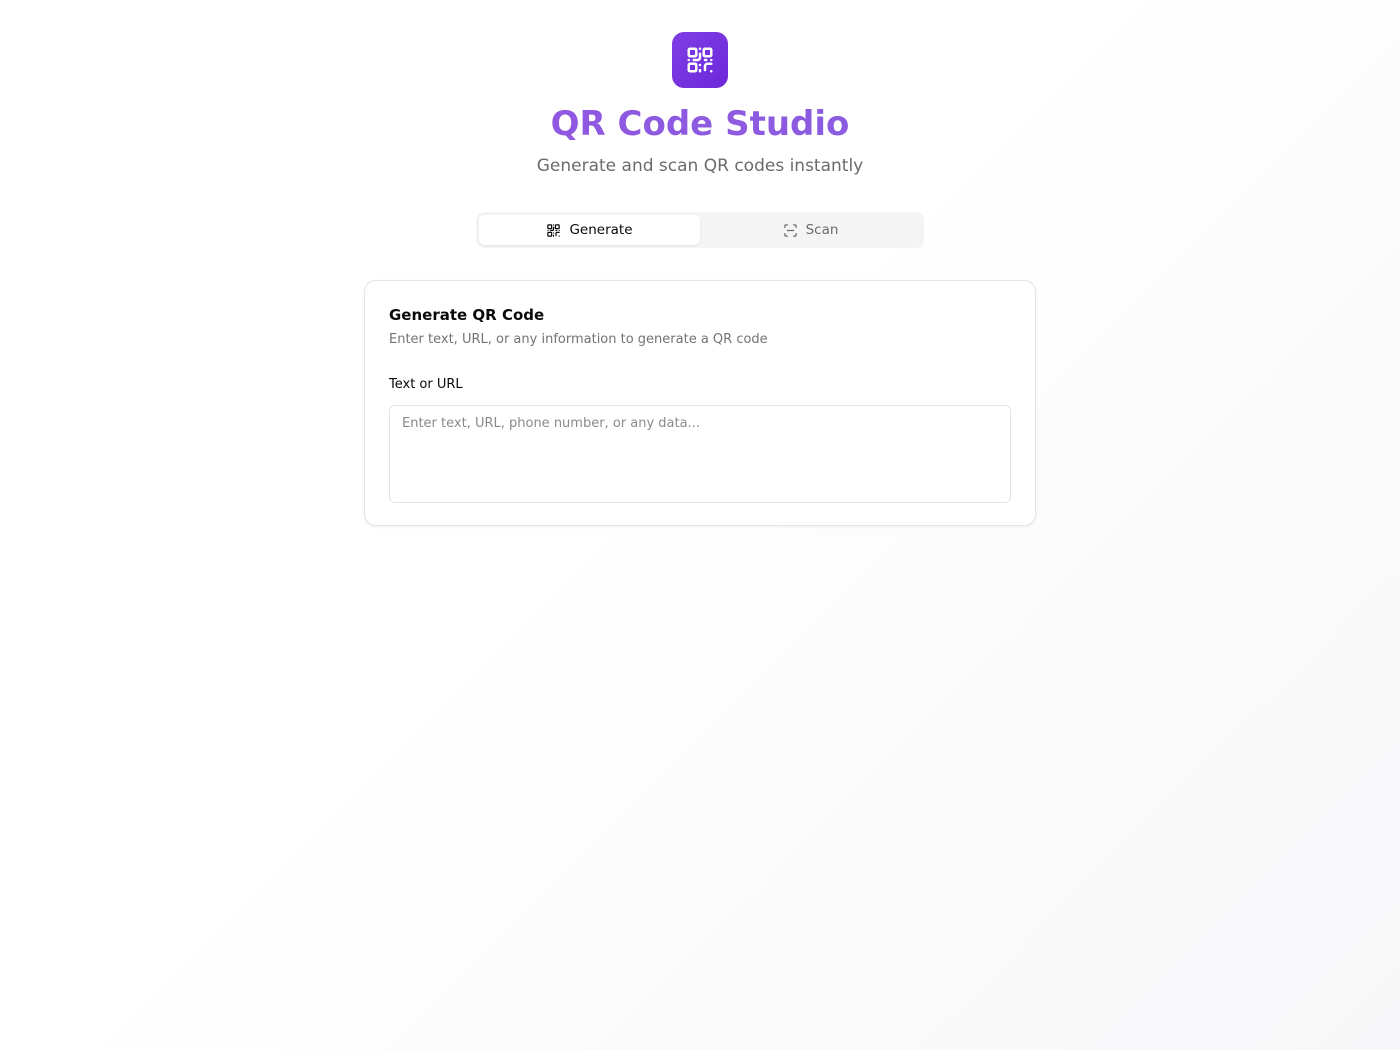 This screenshot has height=1050, width=1400. What do you see at coordinates (700, 166) in the screenshot?
I see `app-subtitle: Generate and scan QR codes instantly` at bounding box center [700, 166].